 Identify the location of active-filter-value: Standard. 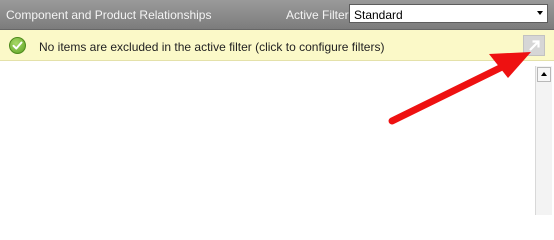
(378, 15).